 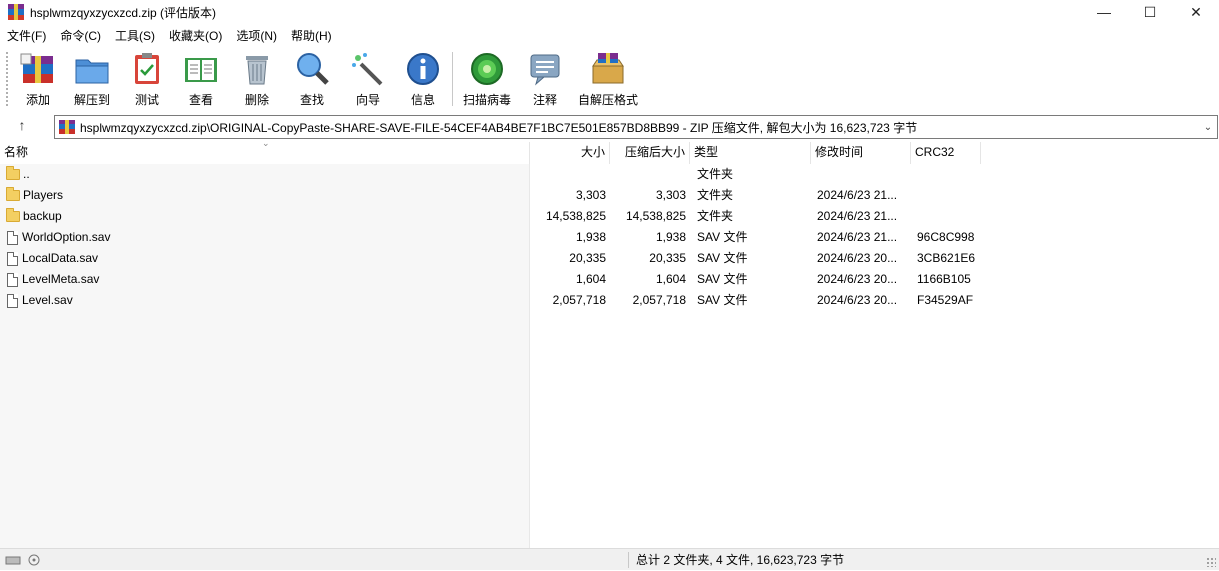 What do you see at coordinates (313, 69) in the screenshot?
I see `magnifier-icon` at bounding box center [313, 69].